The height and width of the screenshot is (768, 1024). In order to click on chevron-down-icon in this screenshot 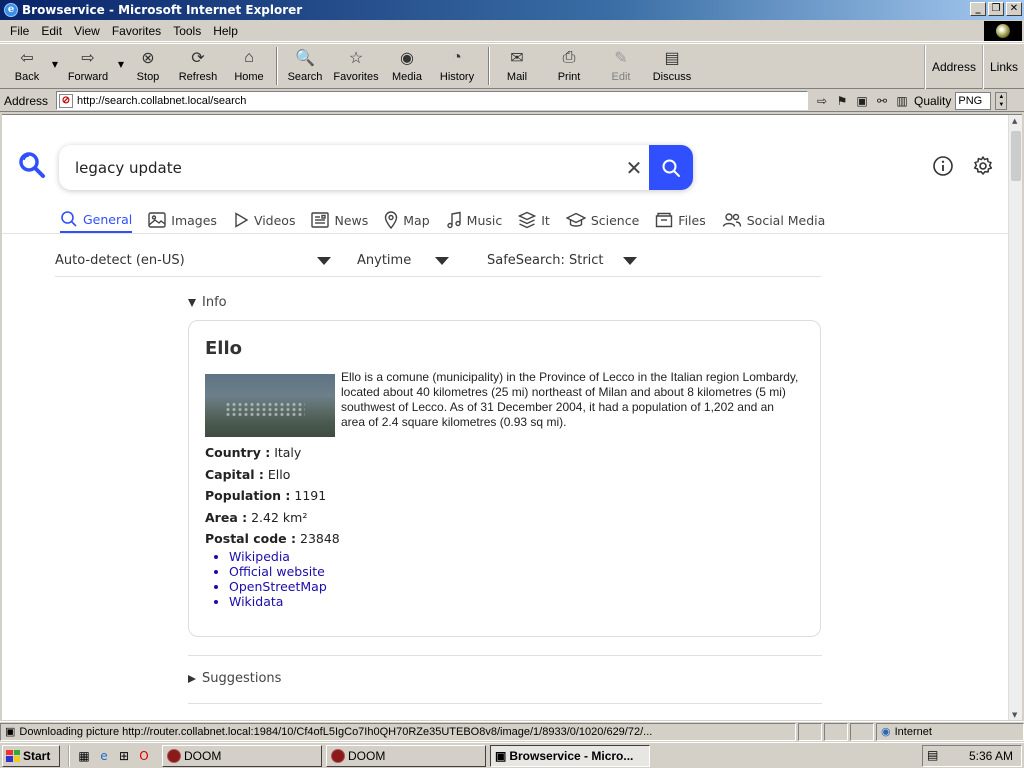, I will do `click(630, 260)`.